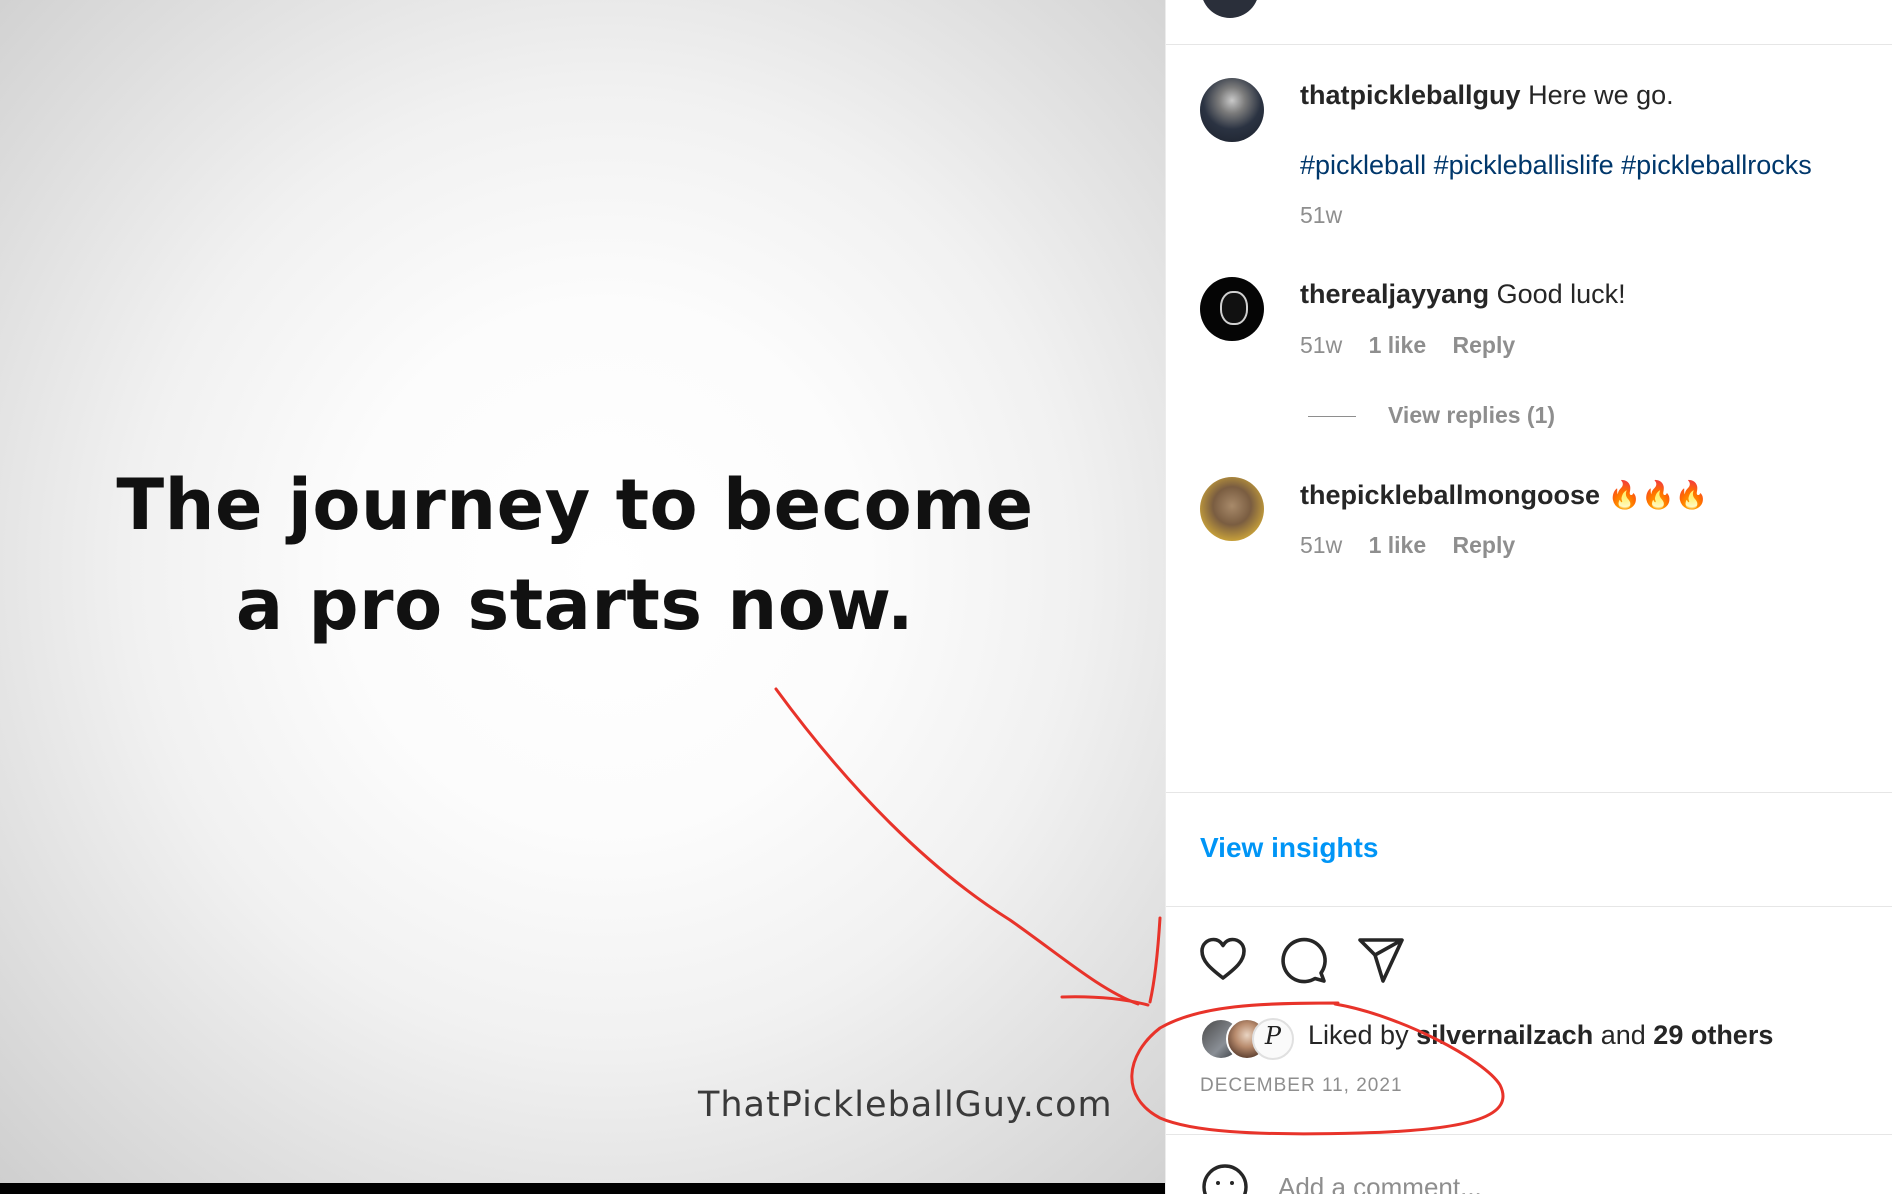 The height and width of the screenshot is (1194, 1892). What do you see at coordinates (905, 1105) in the screenshot?
I see `media-watermark: ThatPickleballGuy.com` at bounding box center [905, 1105].